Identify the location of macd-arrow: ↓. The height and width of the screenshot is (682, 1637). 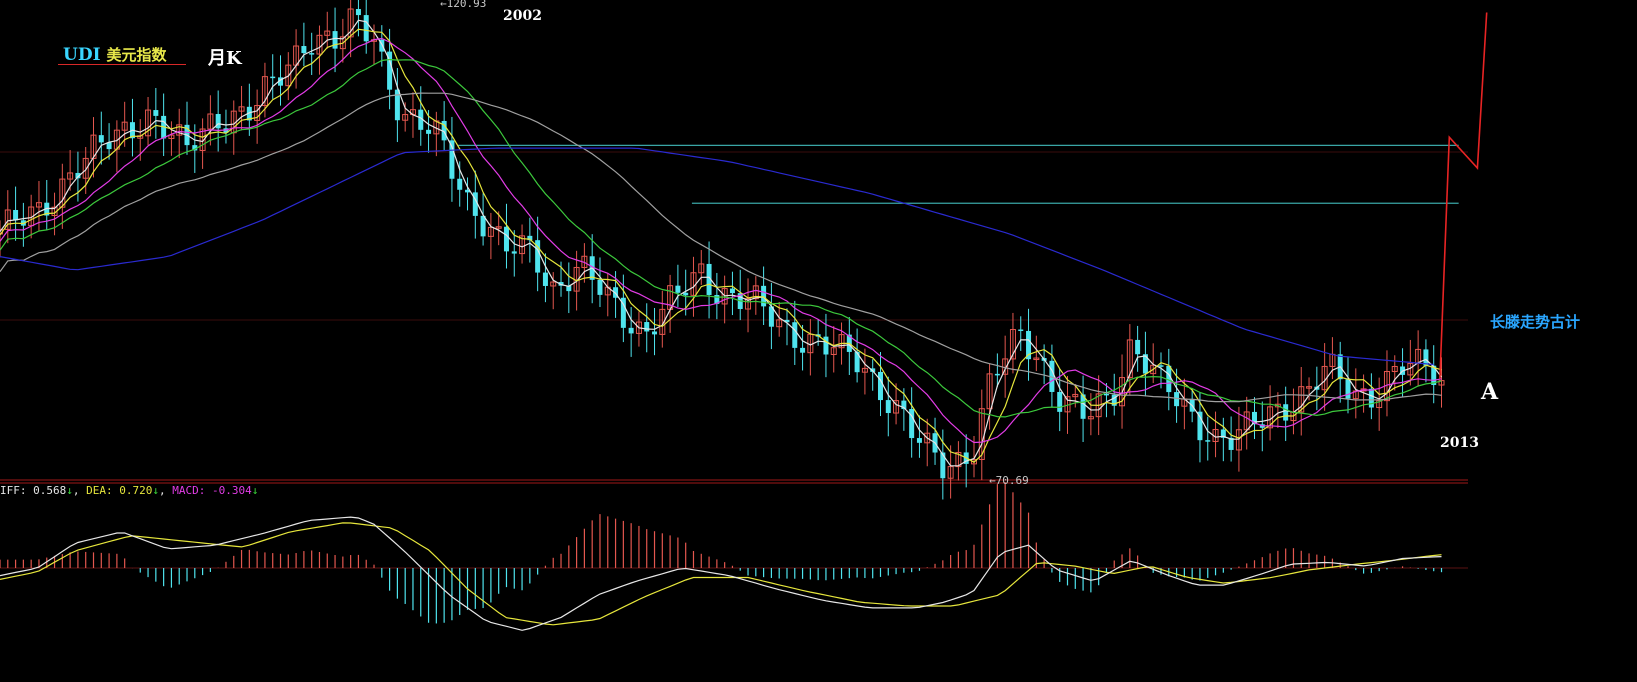
(255, 490).